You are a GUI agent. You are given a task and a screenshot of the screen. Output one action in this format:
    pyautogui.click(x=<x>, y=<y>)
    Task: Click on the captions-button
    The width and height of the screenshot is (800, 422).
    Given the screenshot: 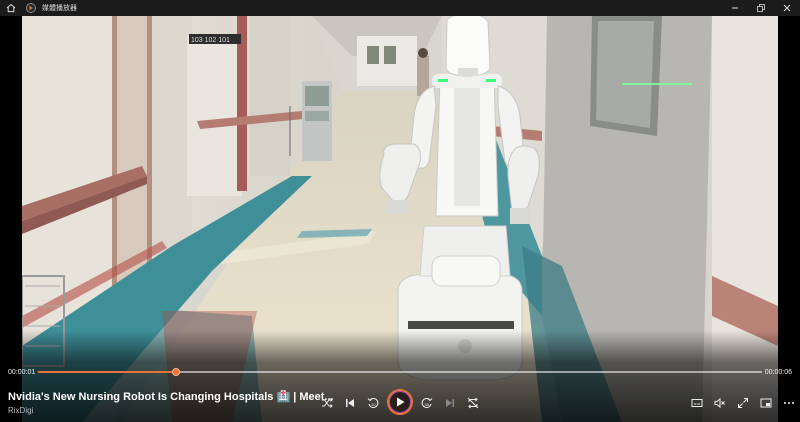 What is the action you would take?
    pyautogui.click(x=697, y=403)
    